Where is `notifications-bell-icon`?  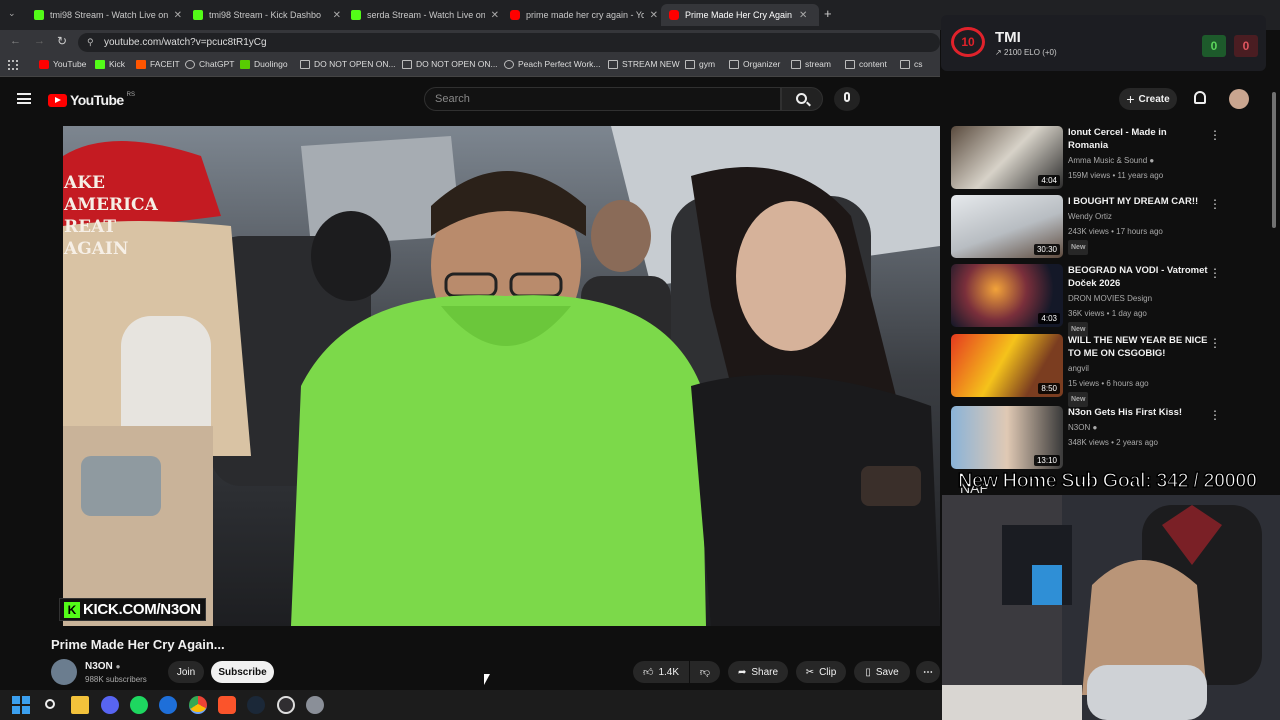 notifications-bell-icon is located at coordinates (1200, 97).